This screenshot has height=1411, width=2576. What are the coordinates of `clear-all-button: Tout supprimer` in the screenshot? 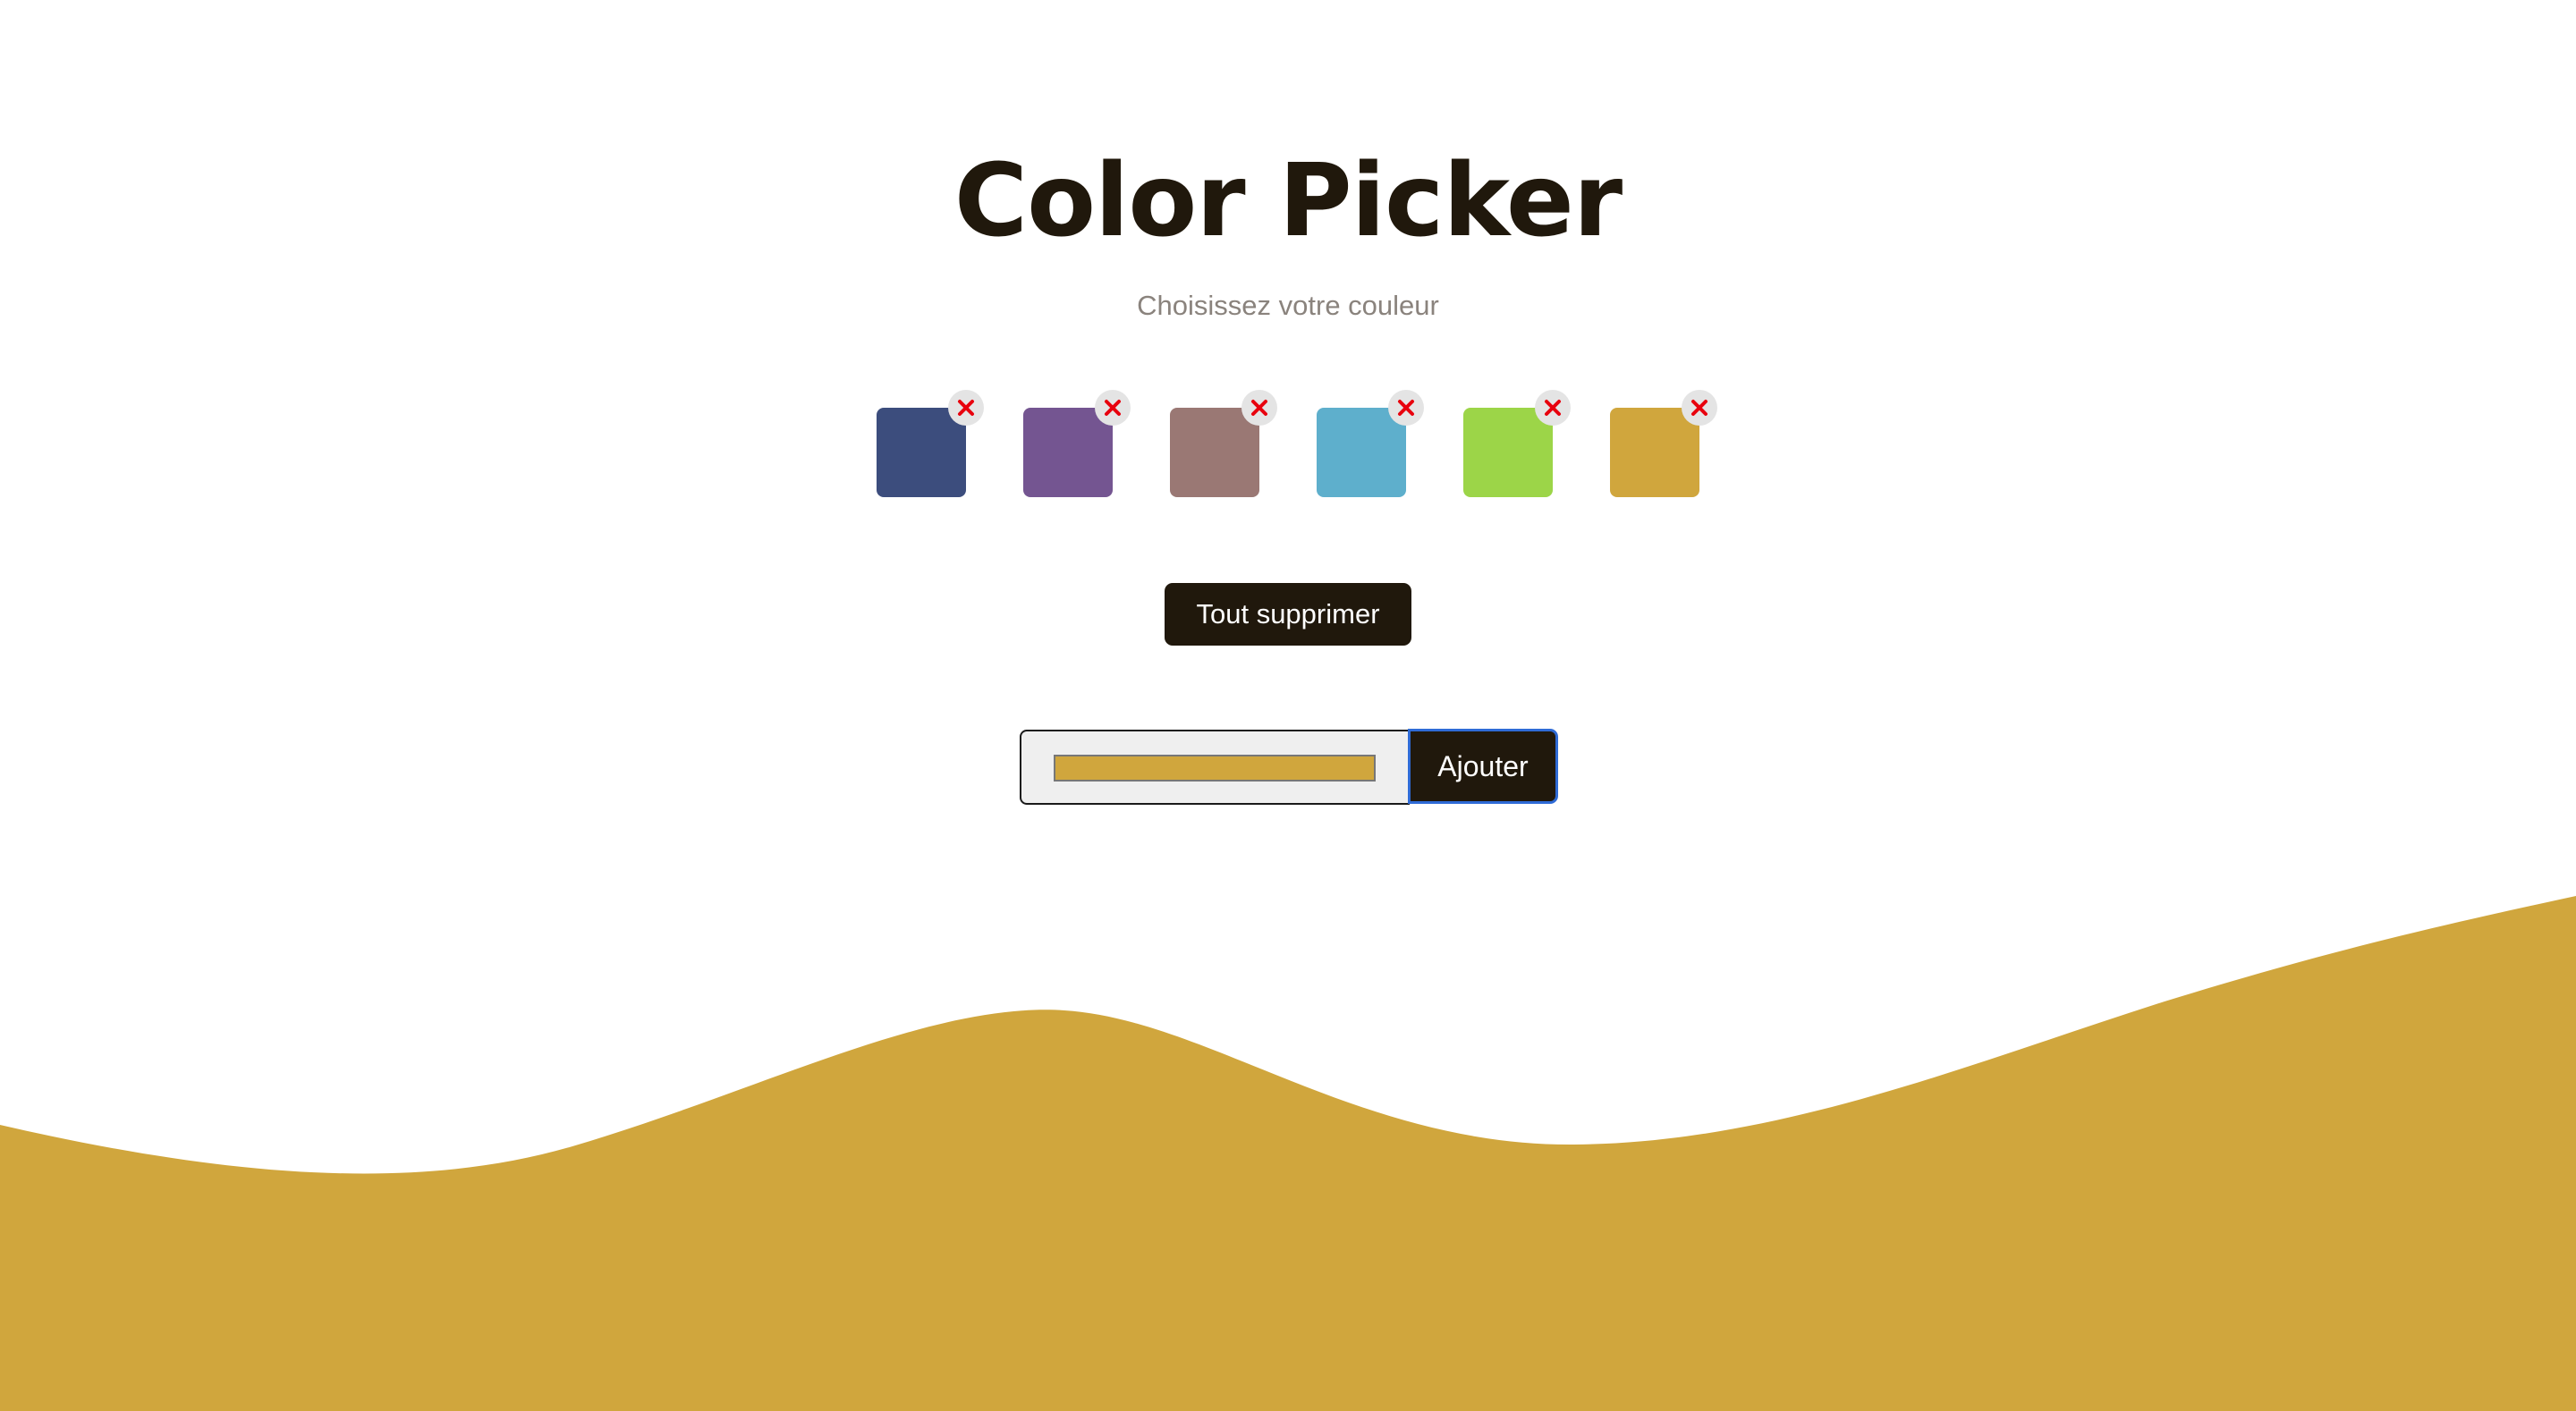 It's located at (1288, 614).